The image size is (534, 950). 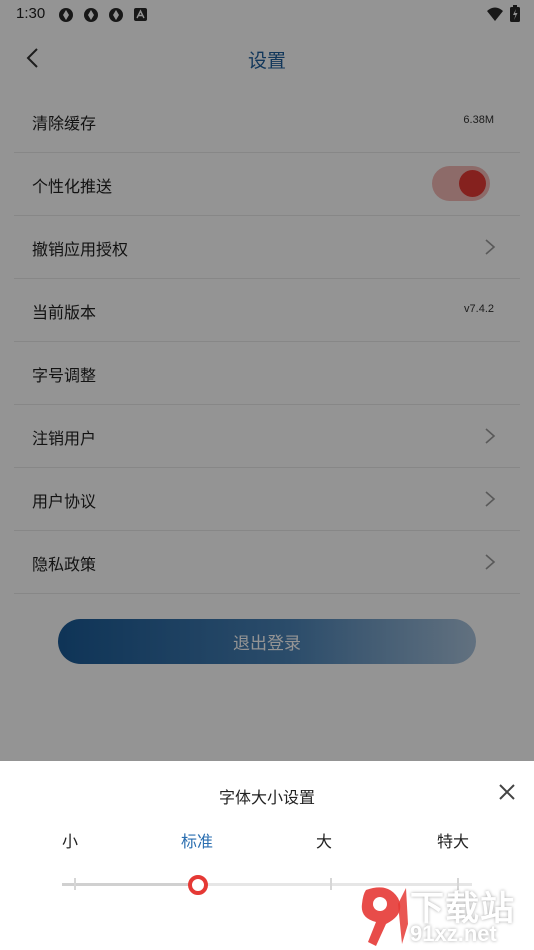 I want to click on font-size-slider-fill, so click(x=130, y=884).